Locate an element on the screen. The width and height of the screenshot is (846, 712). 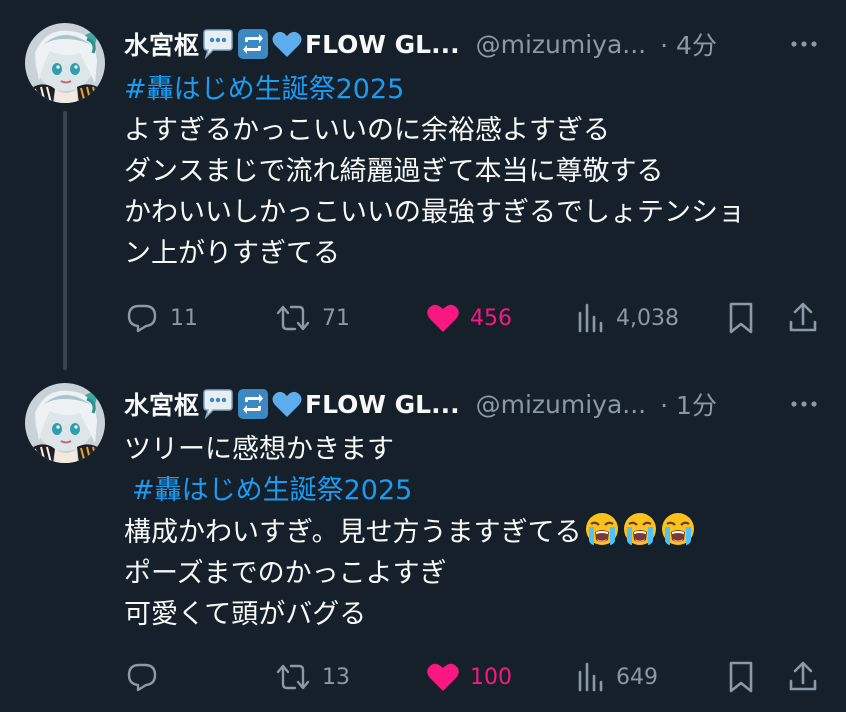
reply-button: 11 is located at coordinates (161, 318).